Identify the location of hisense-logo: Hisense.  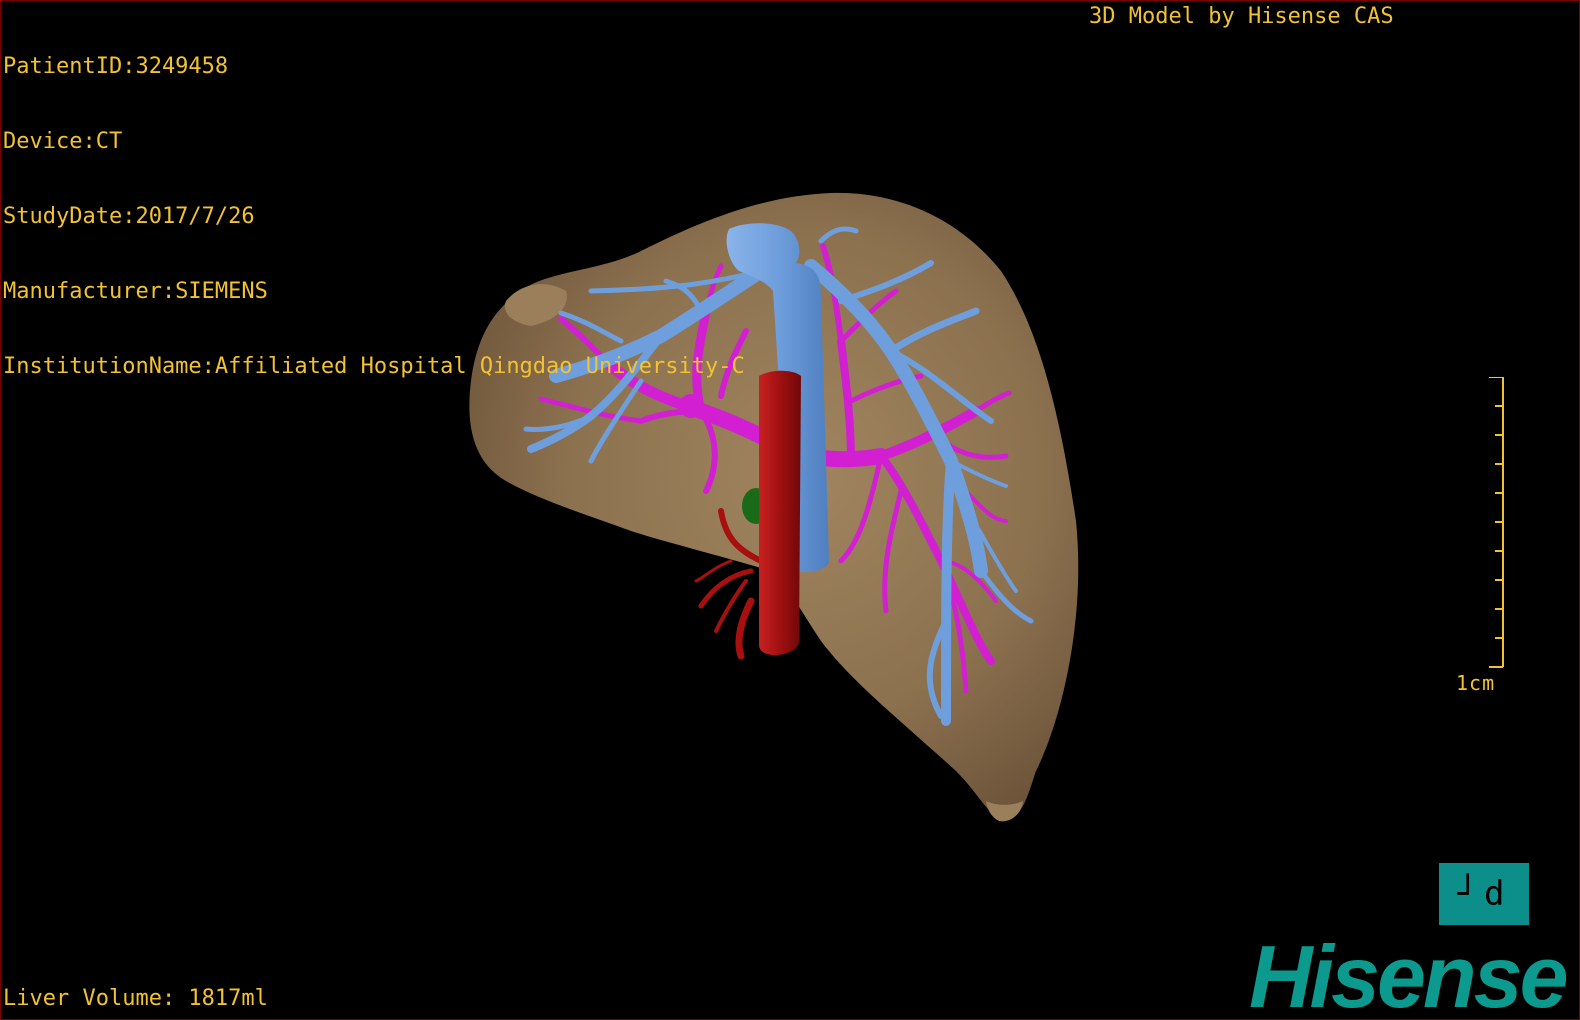
(1409, 977).